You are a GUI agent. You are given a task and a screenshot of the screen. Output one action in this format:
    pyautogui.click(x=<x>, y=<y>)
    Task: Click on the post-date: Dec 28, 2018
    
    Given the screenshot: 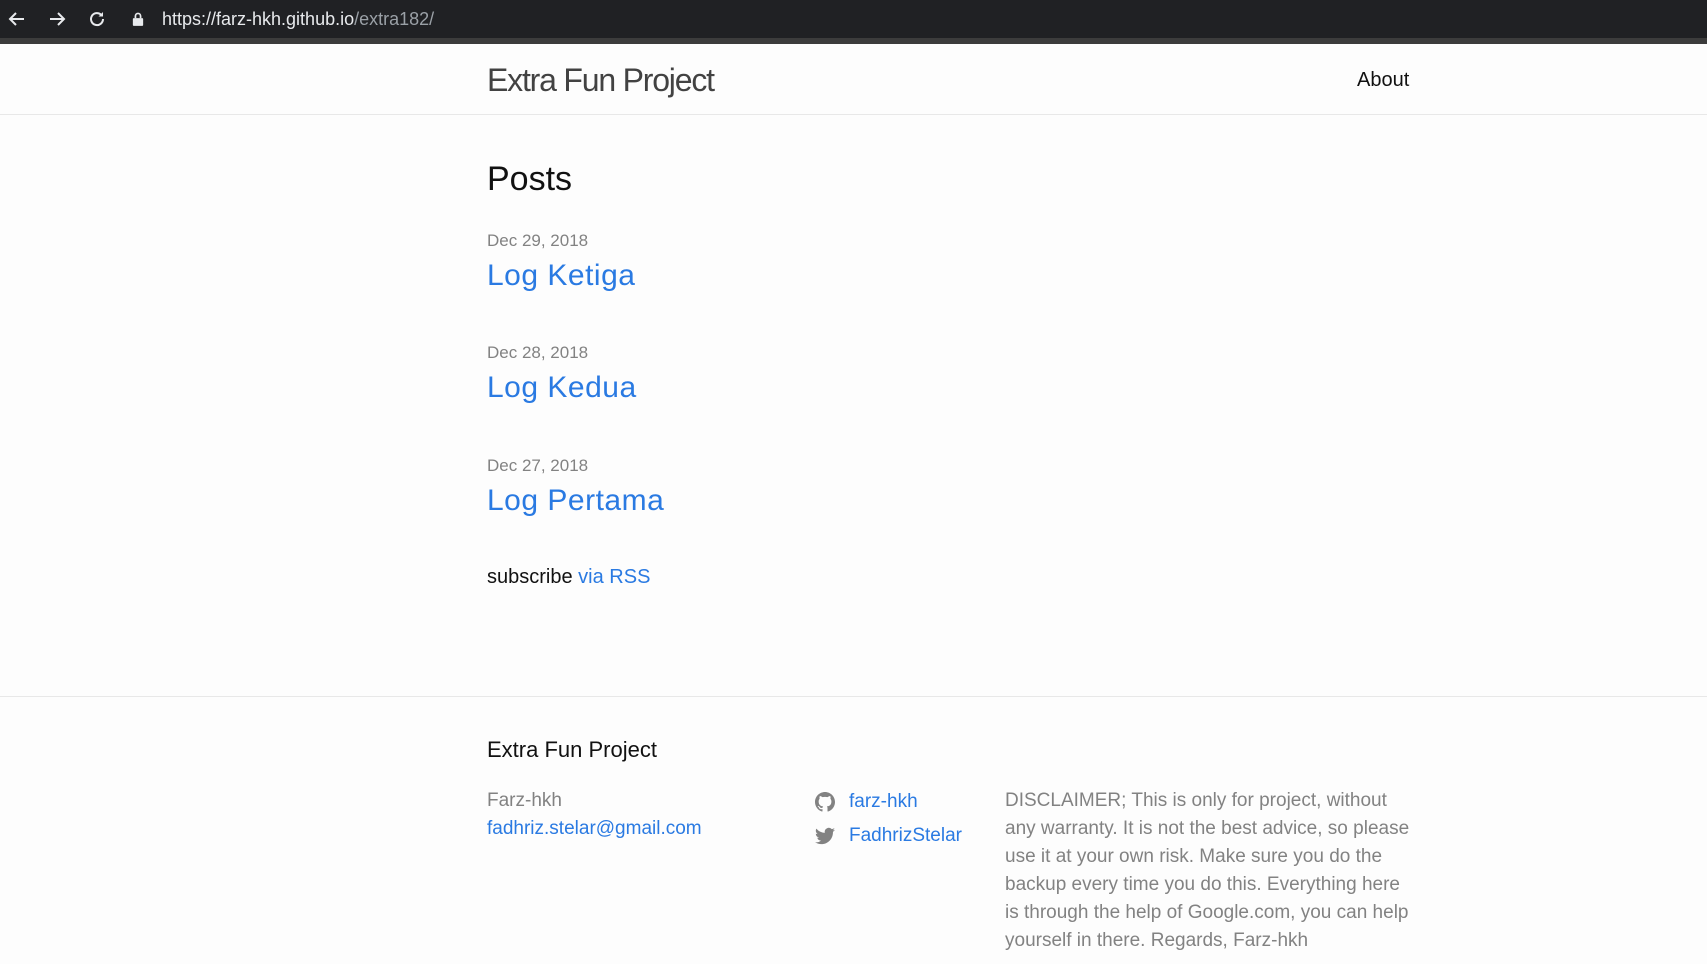 What is the action you would take?
    pyautogui.click(x=538, y=352)
    